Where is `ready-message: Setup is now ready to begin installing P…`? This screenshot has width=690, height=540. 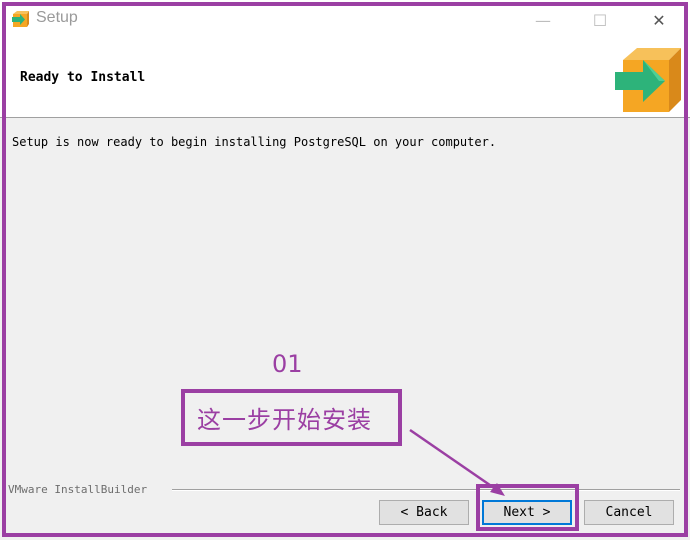 ready-message: Setup is now ready to begin installing P… is located at coordinates (254, 142).